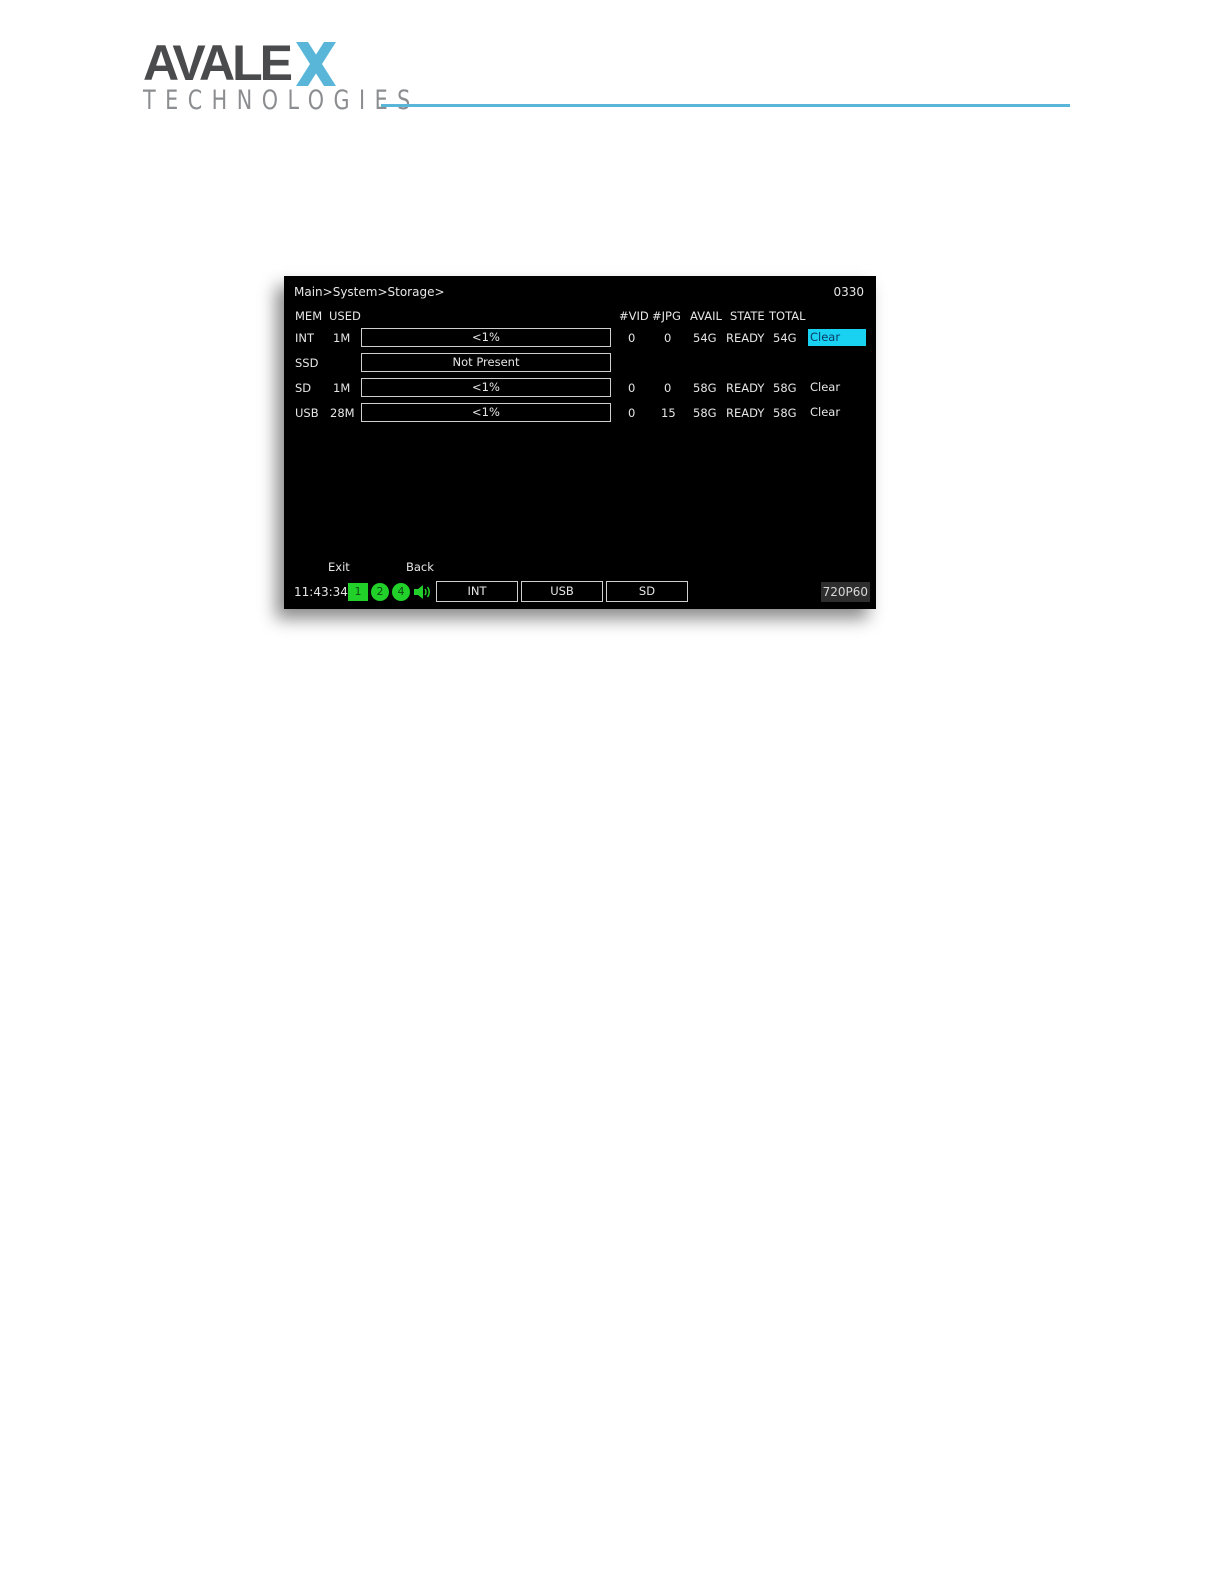 The width and height of the screenshot is (1224, 1584). What do you see at coordinates (666, 316) in the screenshot?
I see `col-jpg: #JPG` at bounding box center [666, 316].